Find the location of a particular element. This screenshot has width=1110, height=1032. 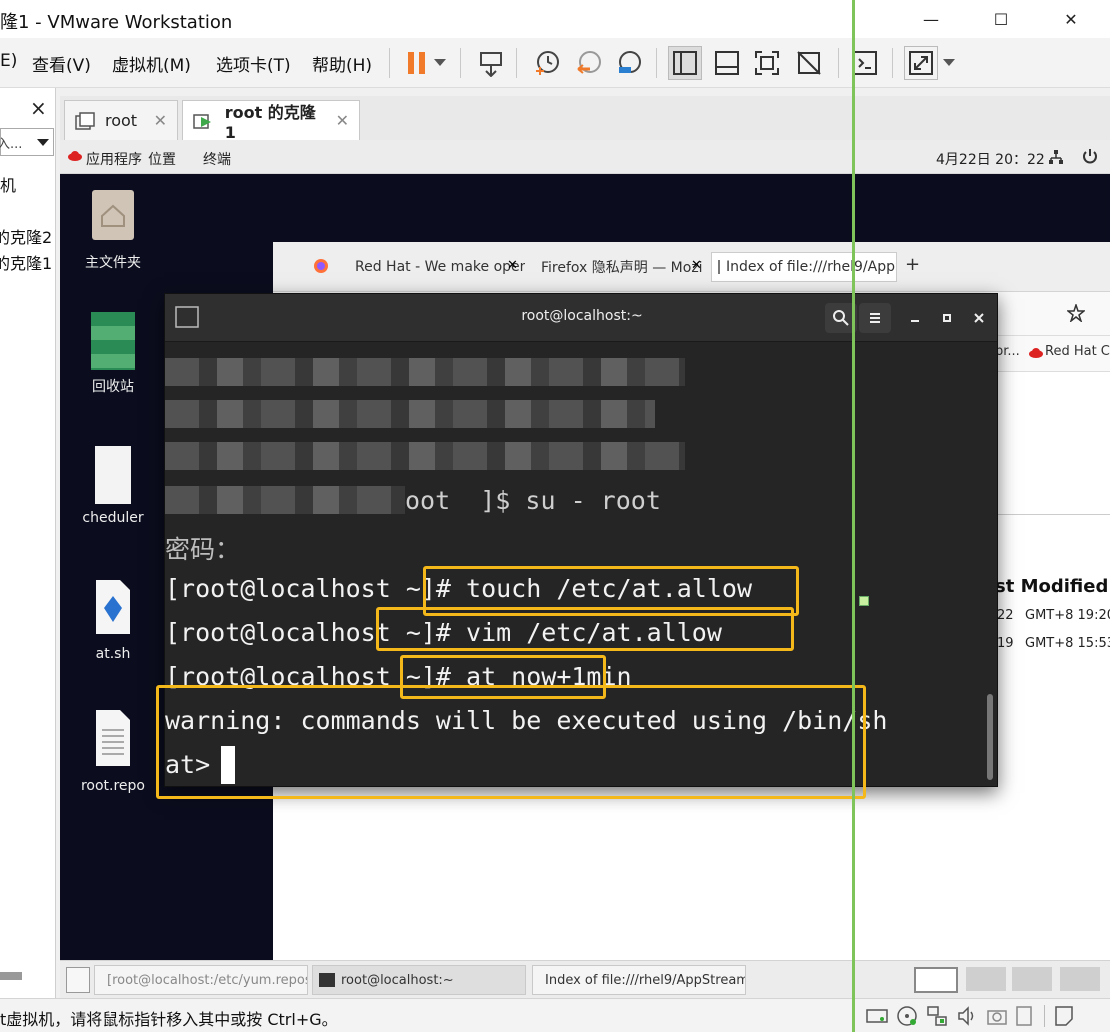

library-item-my-computer: 机 is located at coordinates (8, 184).